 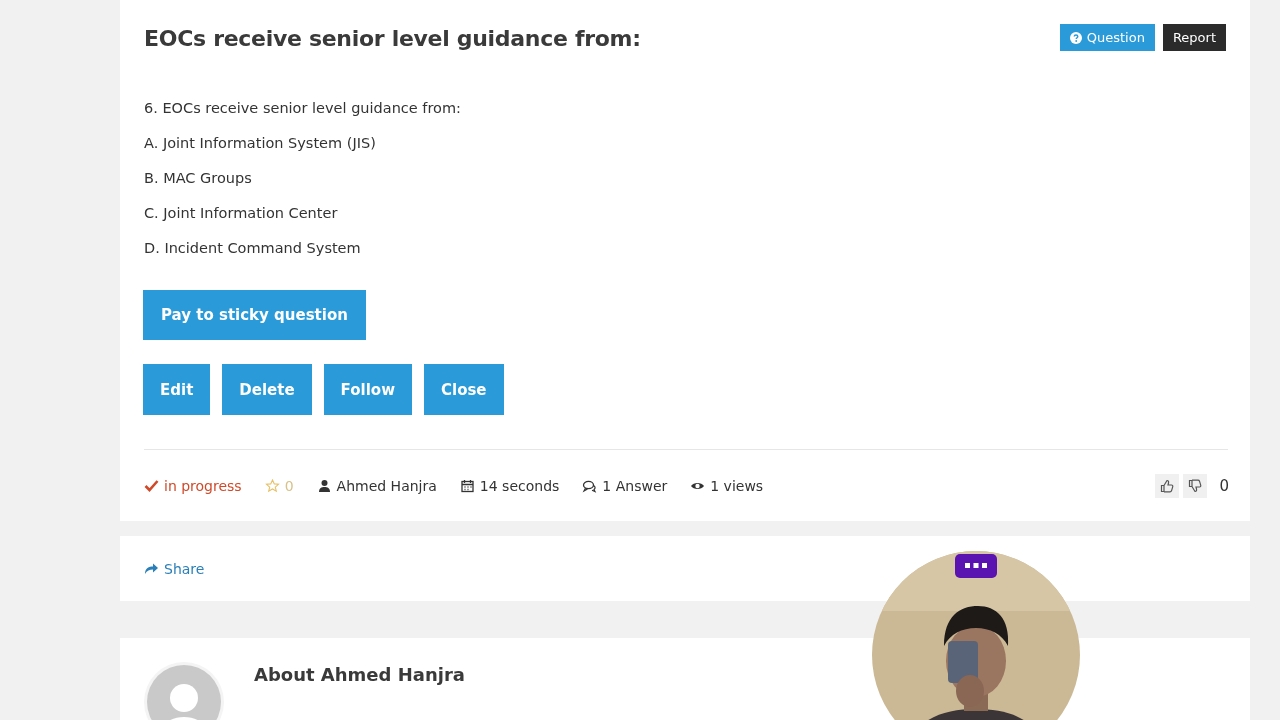 What do you see at coordinates (635, 486) in the screenshot?
I see `meta-answers: 1 Answer` at bounding box center [635, 486].